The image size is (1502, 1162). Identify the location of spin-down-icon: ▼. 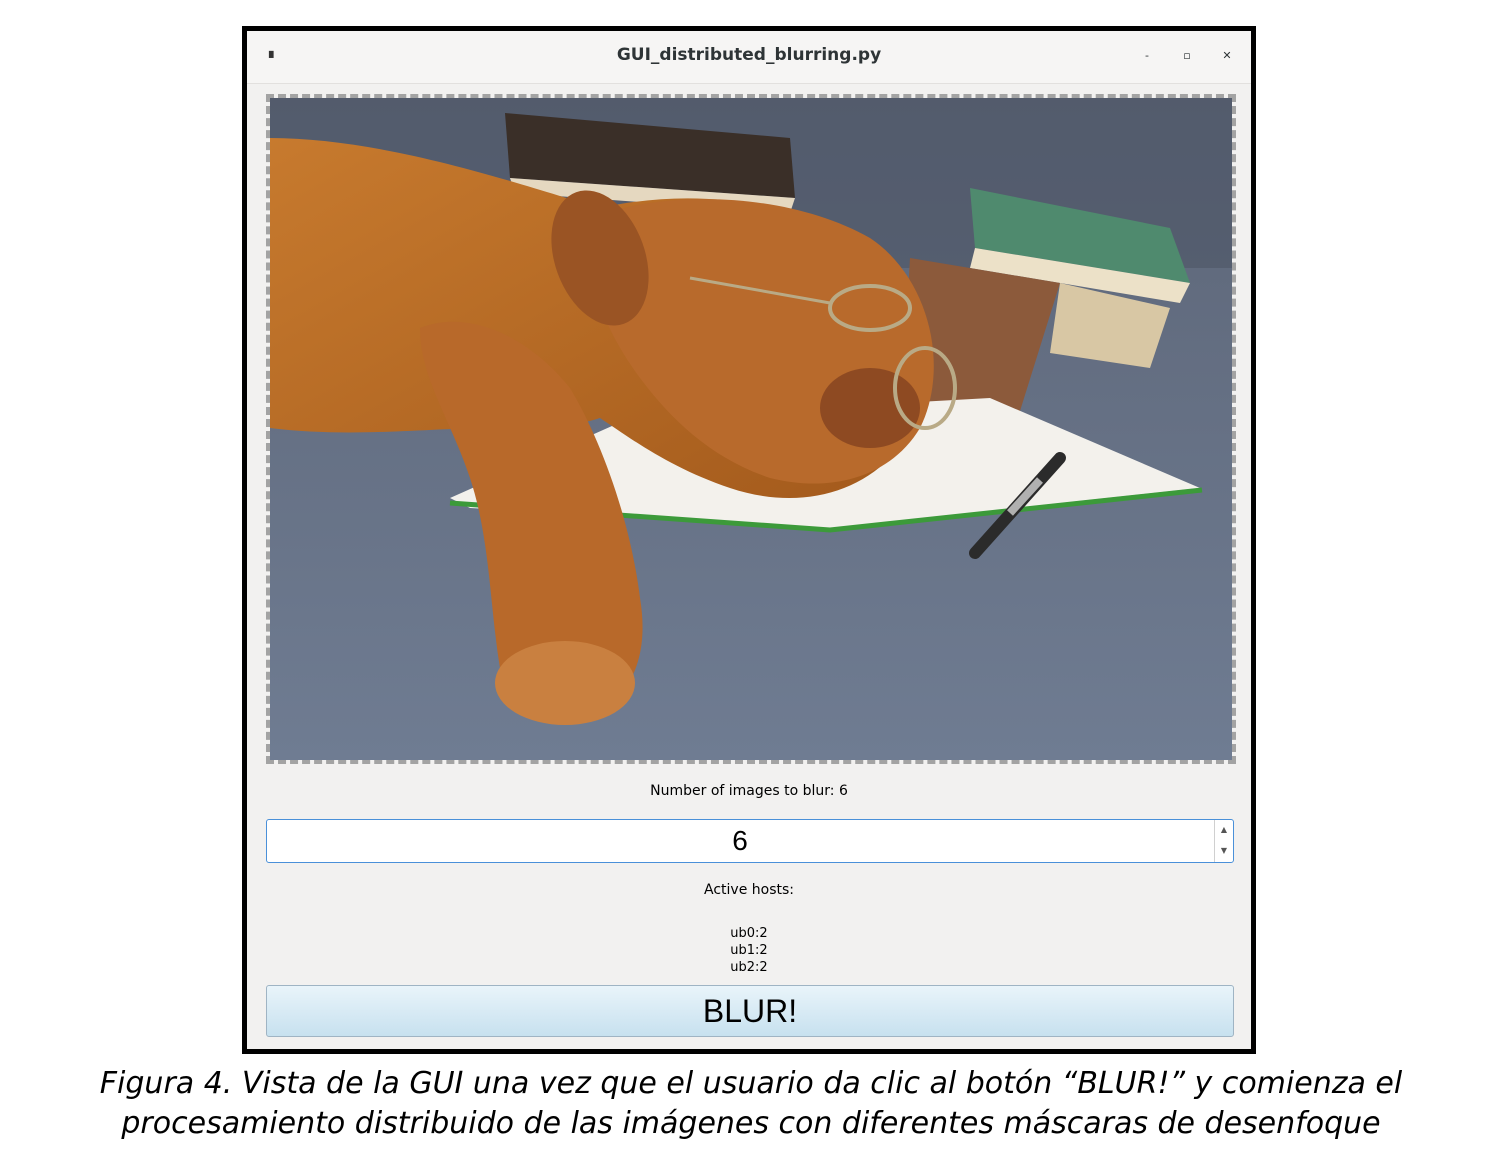
(1224, 851).